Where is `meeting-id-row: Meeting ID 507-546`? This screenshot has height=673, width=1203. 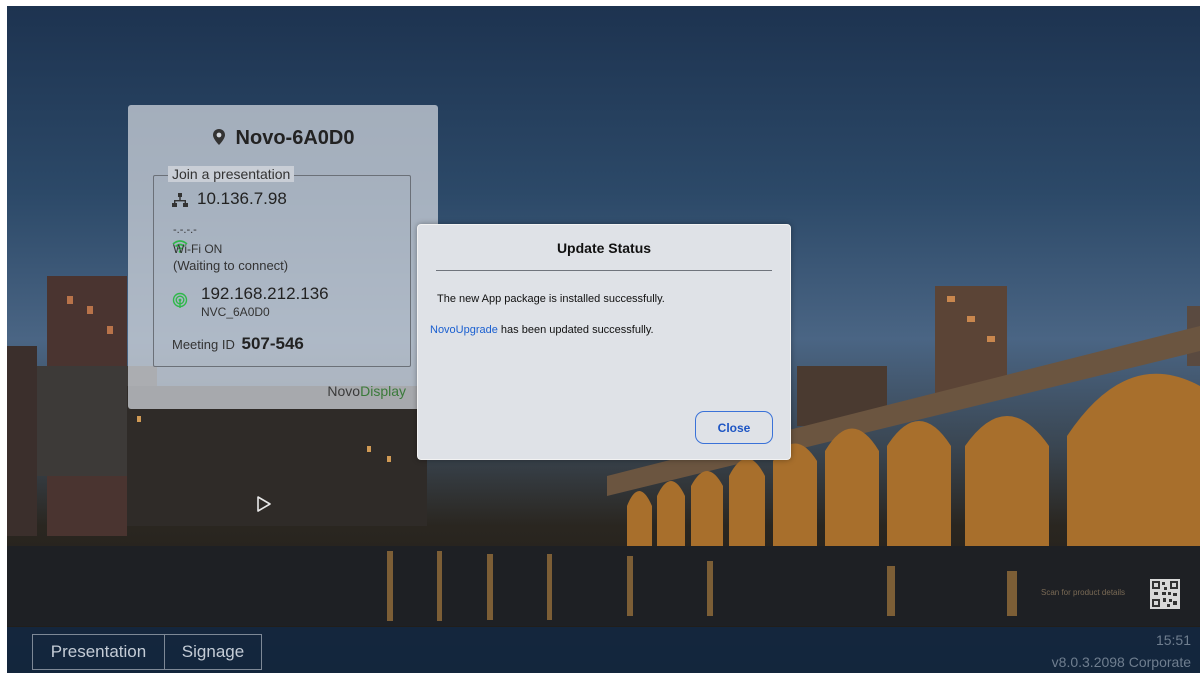
meeting-id-row: Meeting ID 507-546 is located at coordinates (238, 344).